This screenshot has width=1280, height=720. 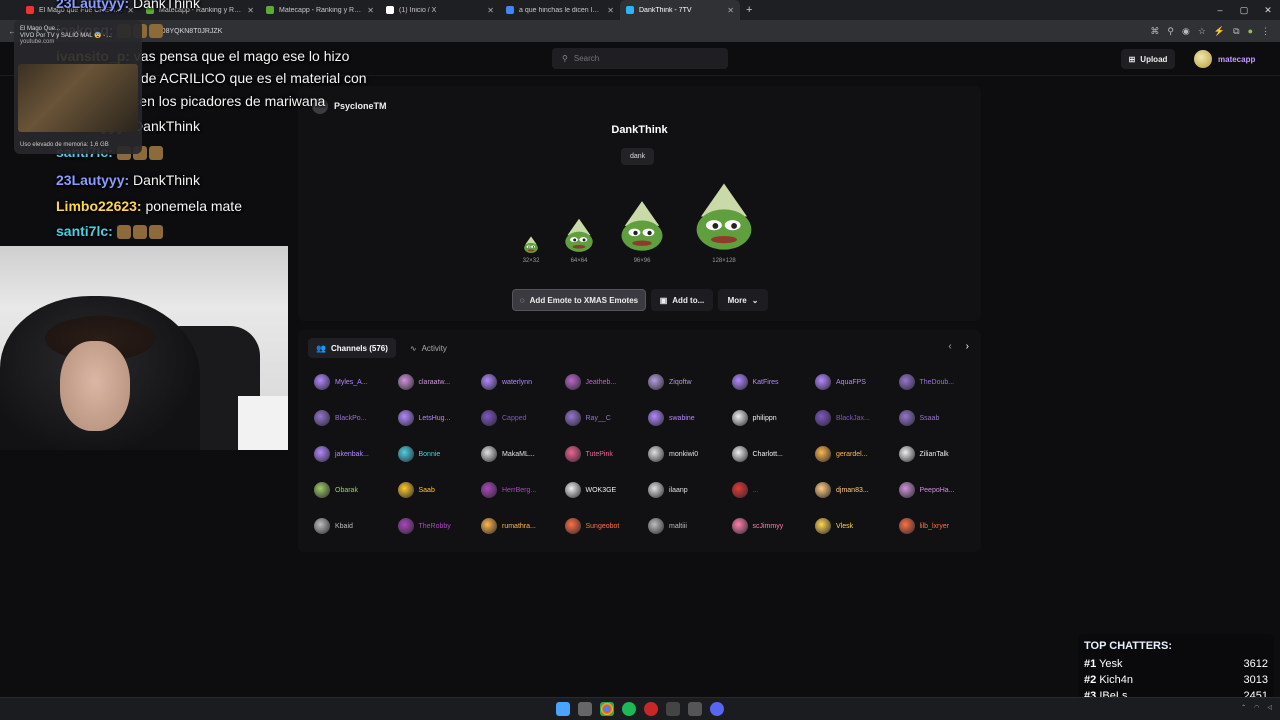 What do you see at coordinates (1220, 10) in the screenshot?
I see `minimize-icon: –` at bounding box center [1220, 10].